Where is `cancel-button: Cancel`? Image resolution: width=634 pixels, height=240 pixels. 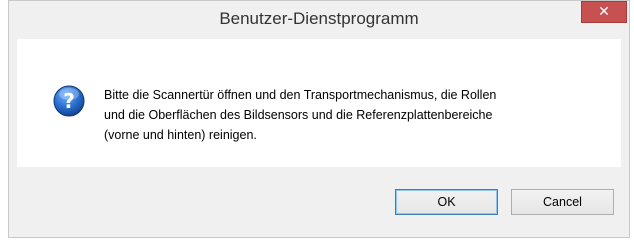 cancel-button: Cancel is located at coordinates (562, 202).